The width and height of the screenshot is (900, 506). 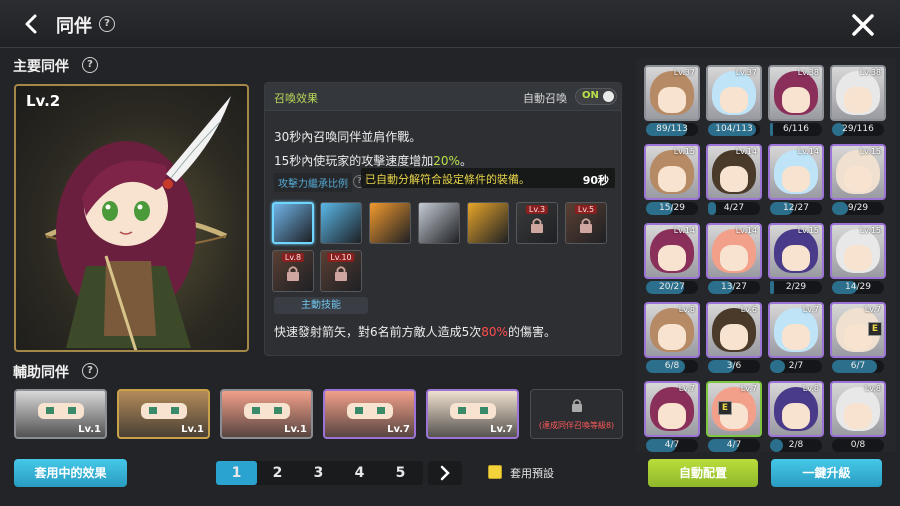 I want to click on skill-unlock-level: Lv.10, so click(x=341, y=257).